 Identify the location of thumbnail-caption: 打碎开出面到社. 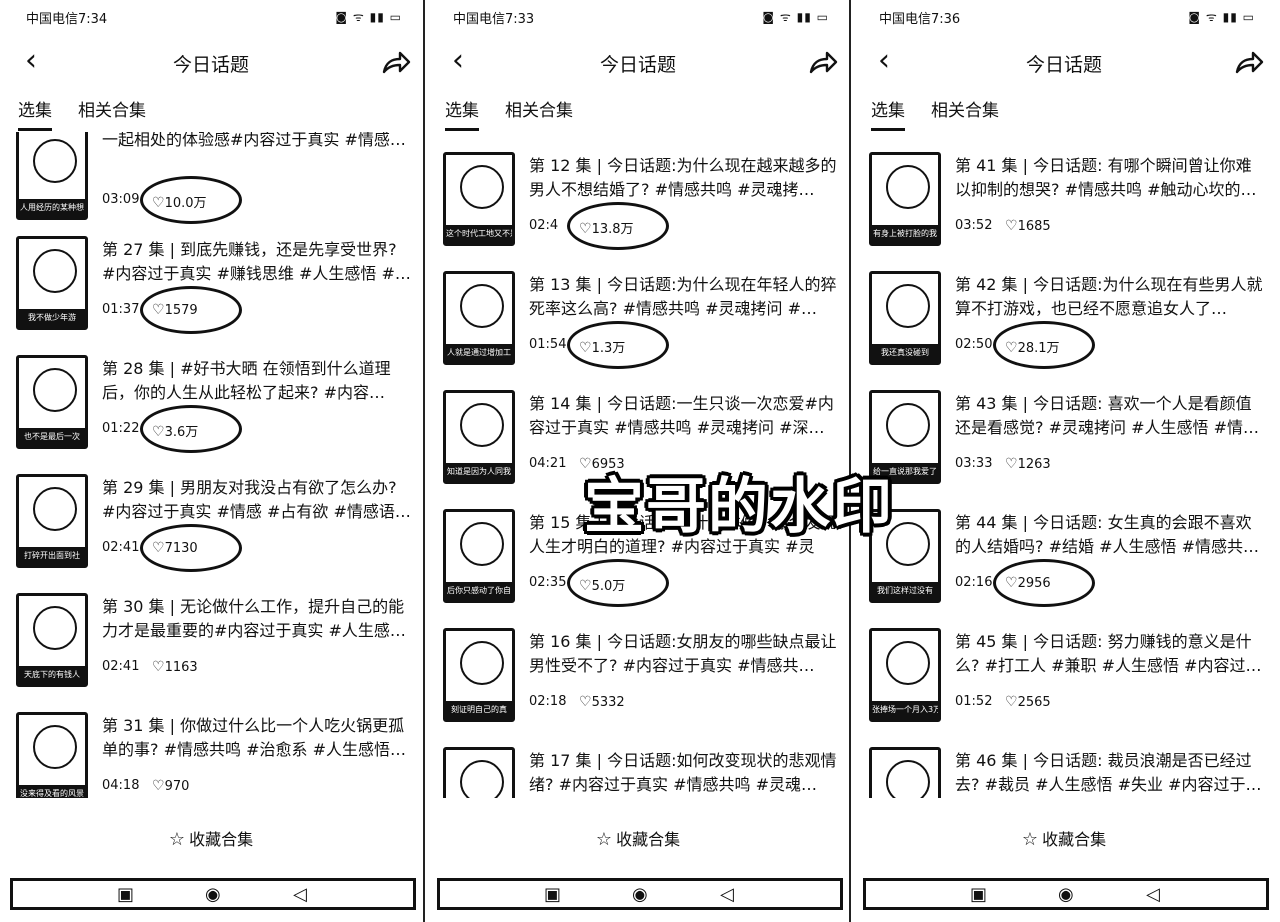
(52, 556).